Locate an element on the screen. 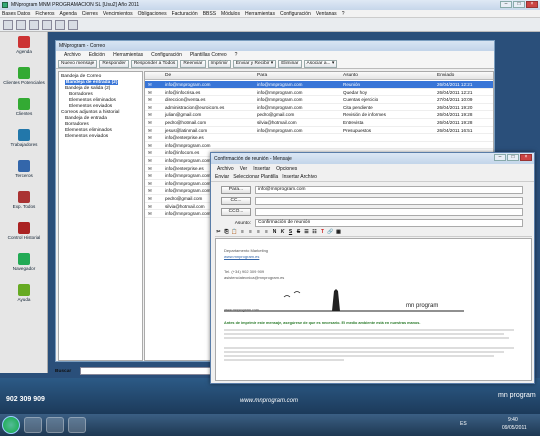  app-menu-item: Herramientas is located at coordinates (260, 14).